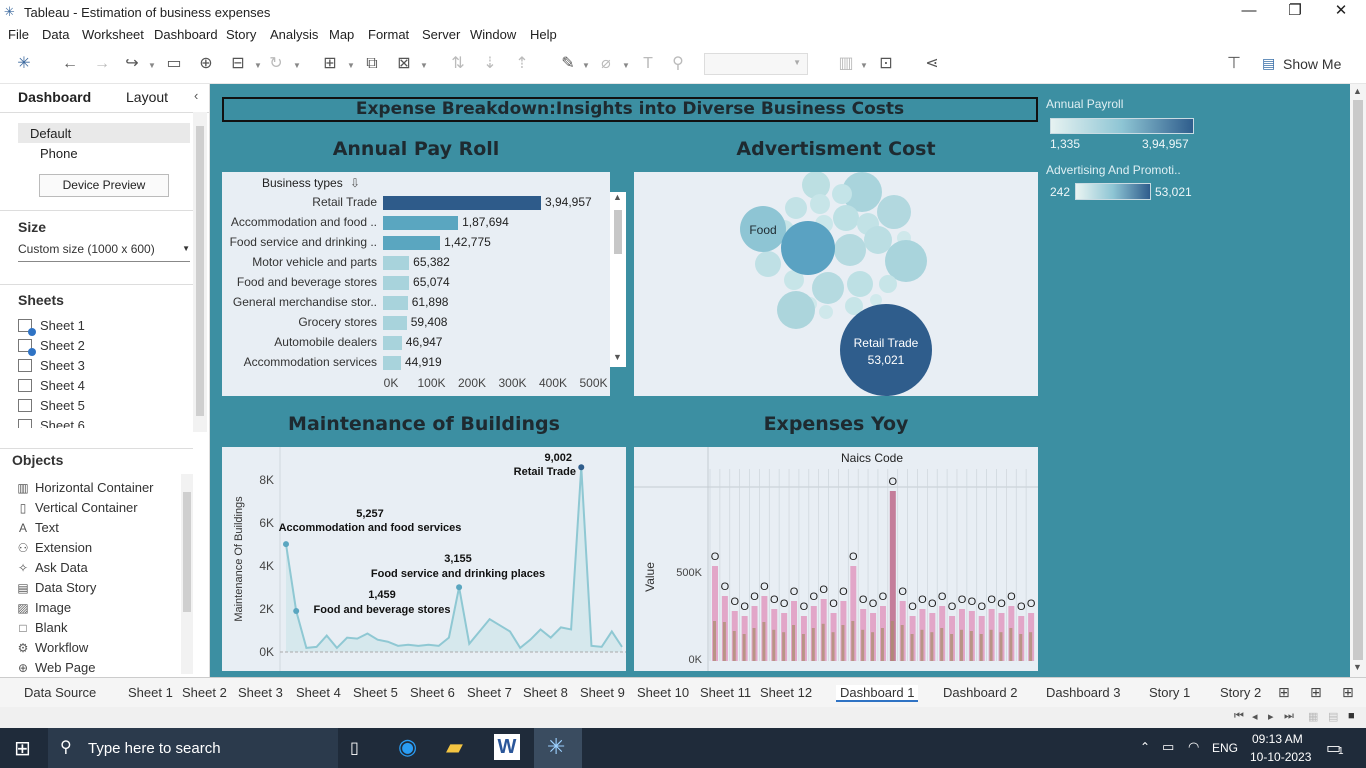 This screenshot has width=1366, height=768. What do you see at coordinates (1295, 12) in the screenshot?
I see `restore-button: ❐` at bounding box center [1295, 12].